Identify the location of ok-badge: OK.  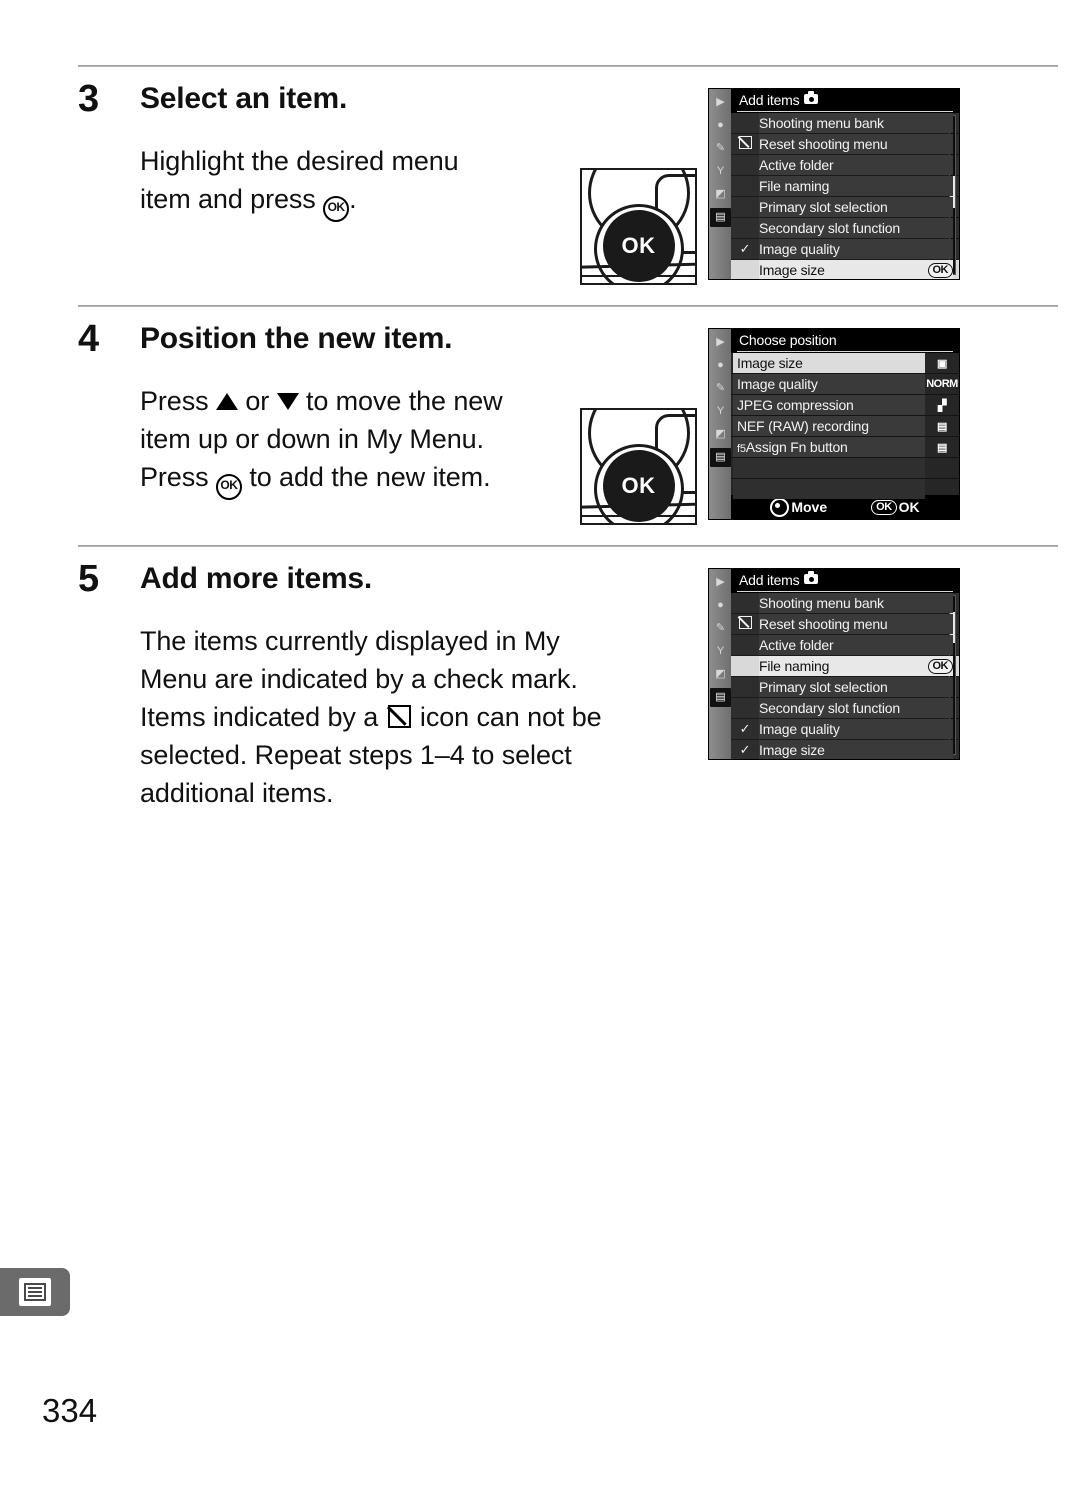
(940, 666).